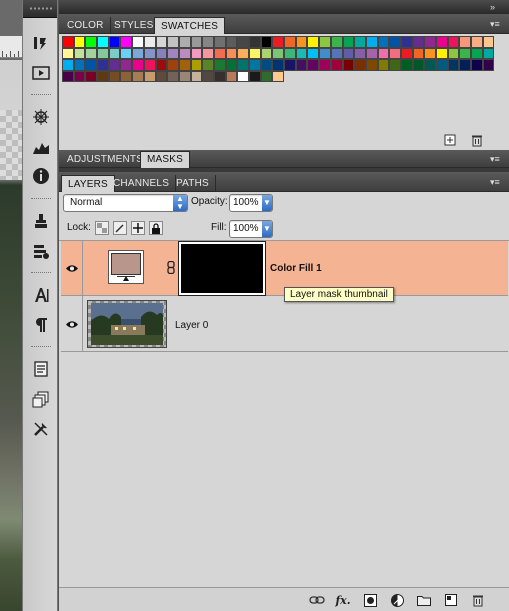  What do you see at coordinates (106, 160) in the screenshot?
I see `tab-adjustments: ADJUSTMENTS` at bounding box center [106, 160].